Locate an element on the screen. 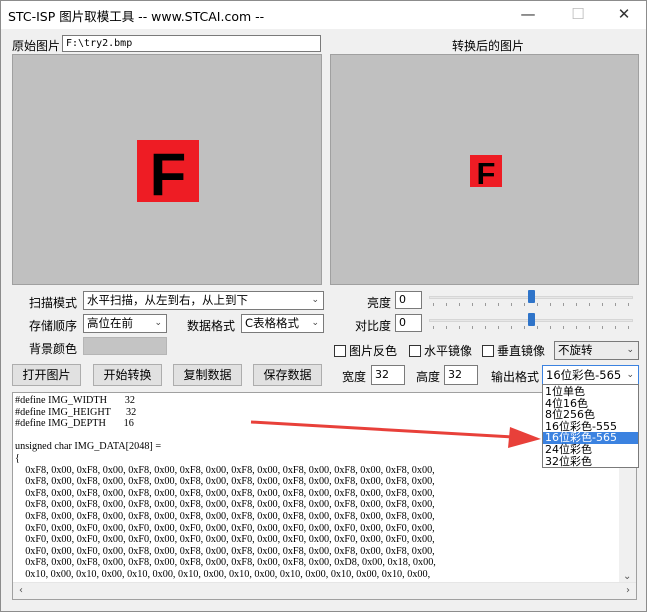 The width and height of the screenshot is (647, 612). annotation-arrow is located at coordinates (395, 434).